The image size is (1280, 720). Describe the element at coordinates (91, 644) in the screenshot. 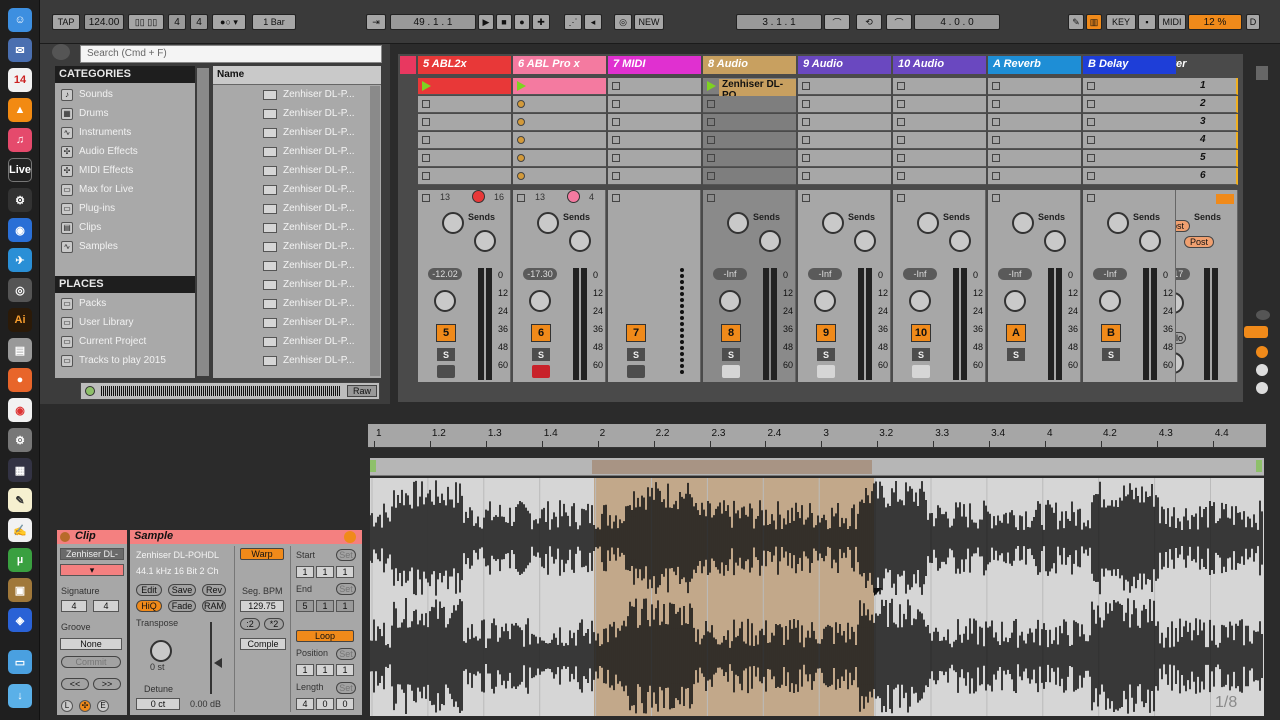

I see `groove-select: None` at that location.